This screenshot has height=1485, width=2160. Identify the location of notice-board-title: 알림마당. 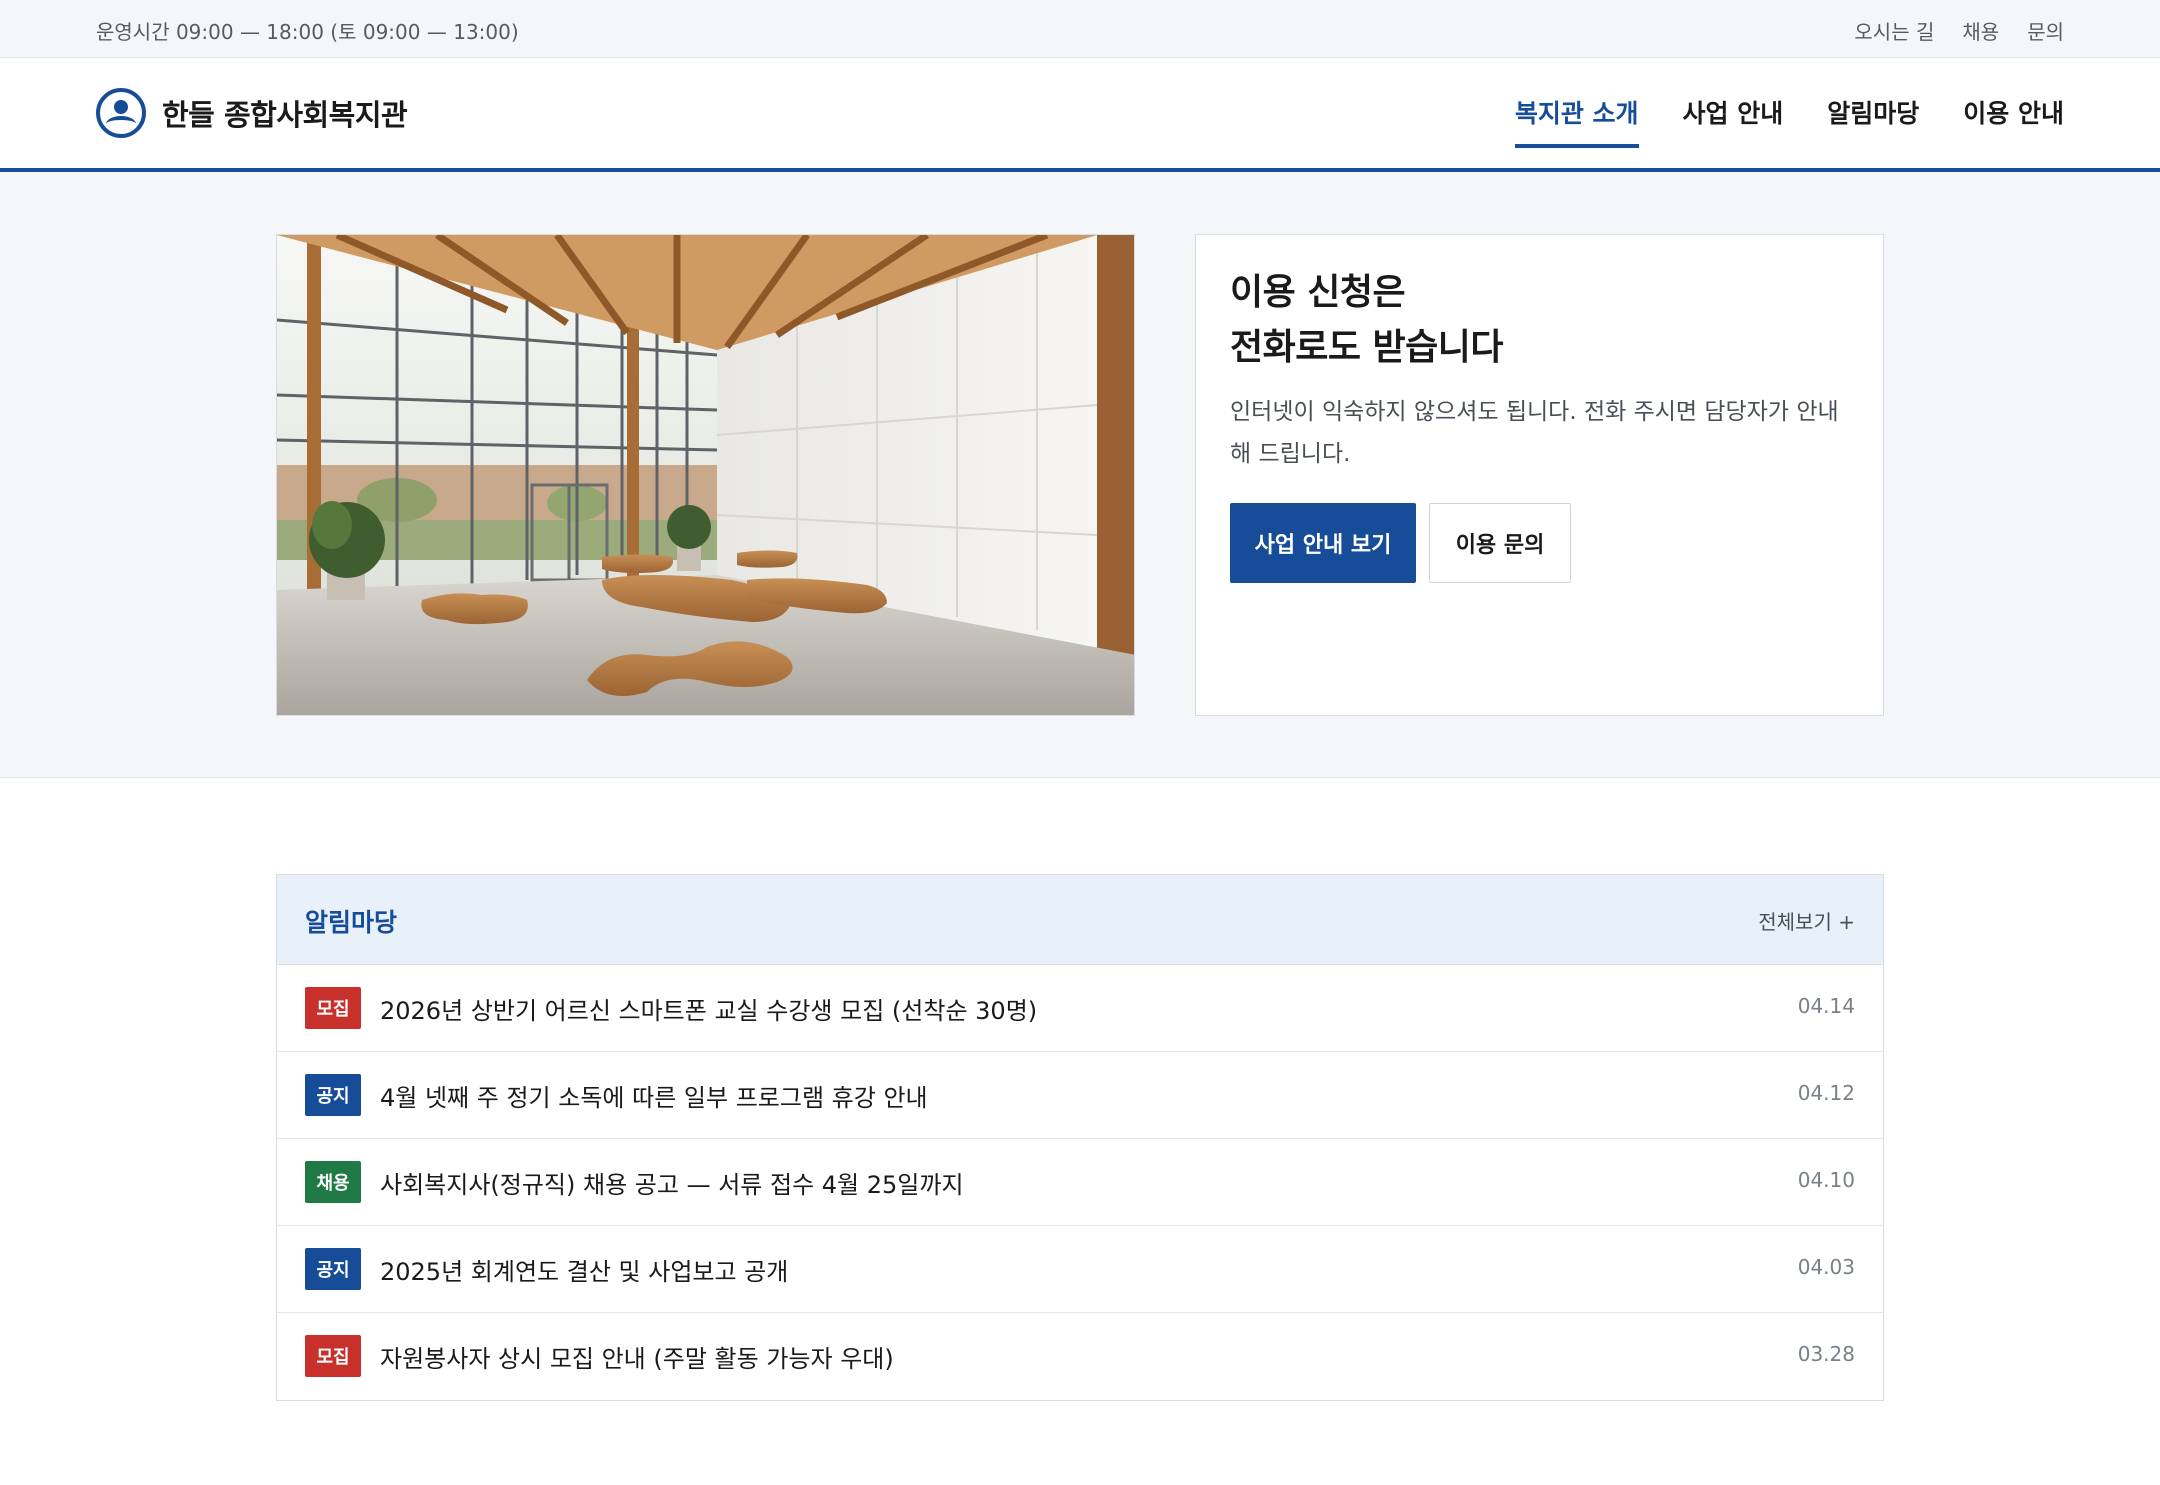
(351, 922).